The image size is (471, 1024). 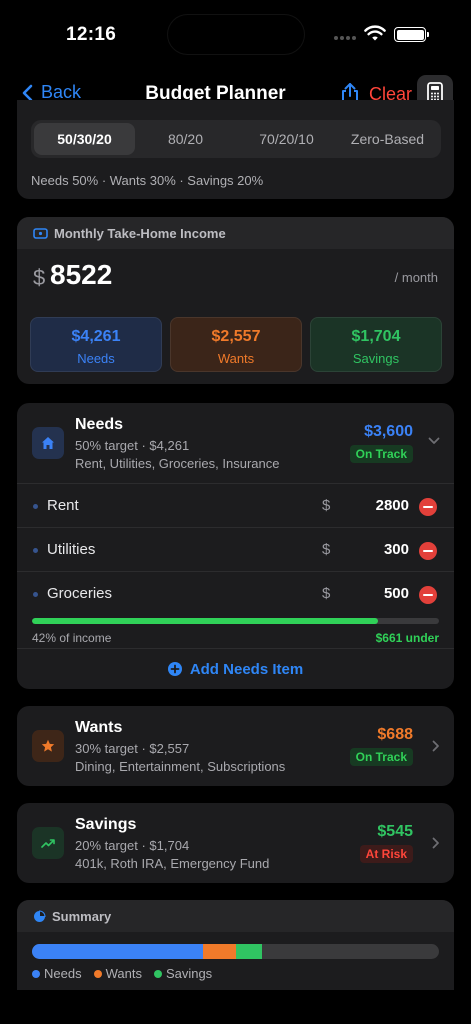 I want to click on summary-segment-wants, so click(x=219, y=951).